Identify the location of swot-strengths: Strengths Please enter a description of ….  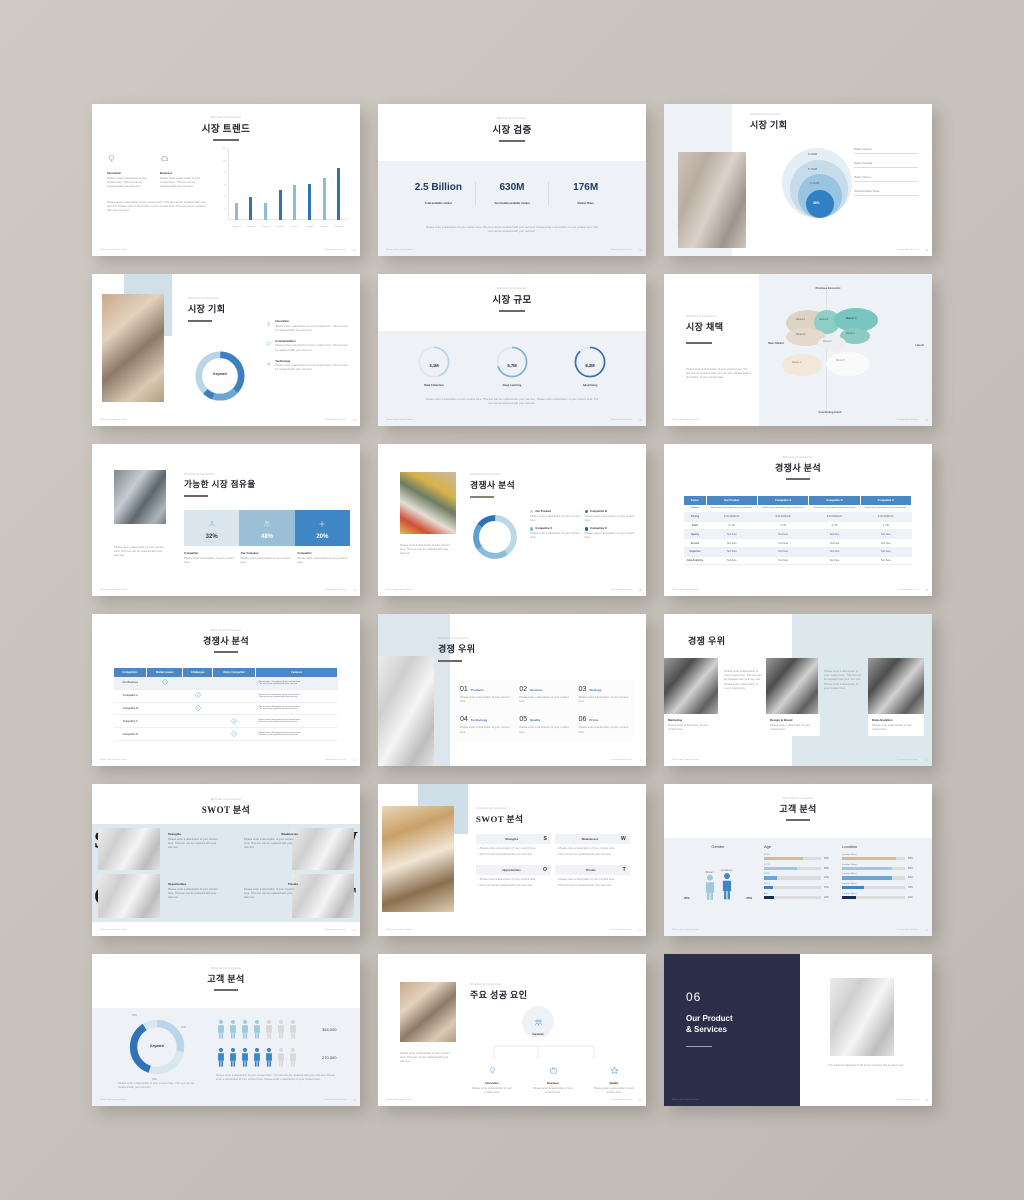
(195, 841).